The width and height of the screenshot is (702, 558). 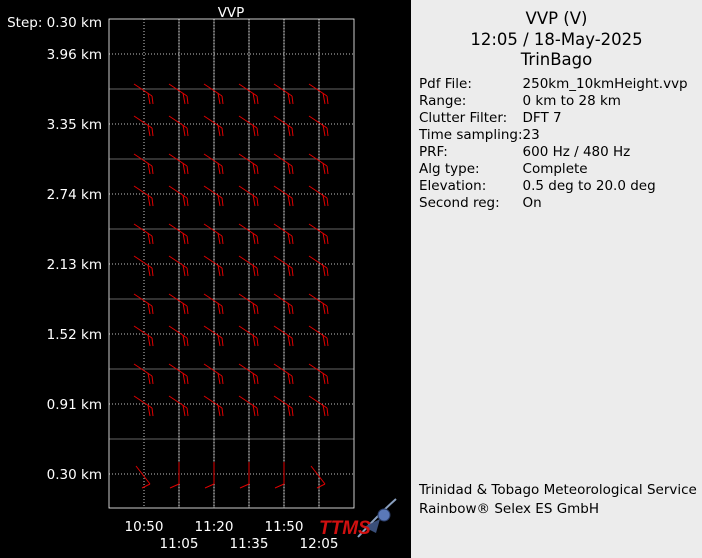 What do you see at coordinates (74, 335) in the screenshot?
I see `y-tick-label: 1.52 km` at bounding box center [74, 335].